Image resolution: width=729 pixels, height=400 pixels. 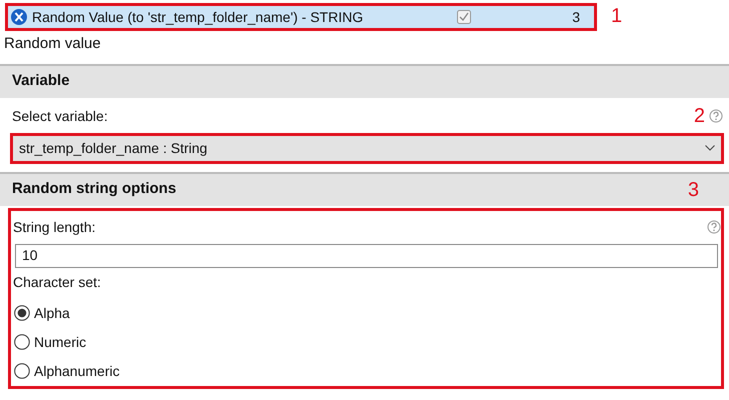 I want to click on section-title: Variable, so click(x=41, y=81).